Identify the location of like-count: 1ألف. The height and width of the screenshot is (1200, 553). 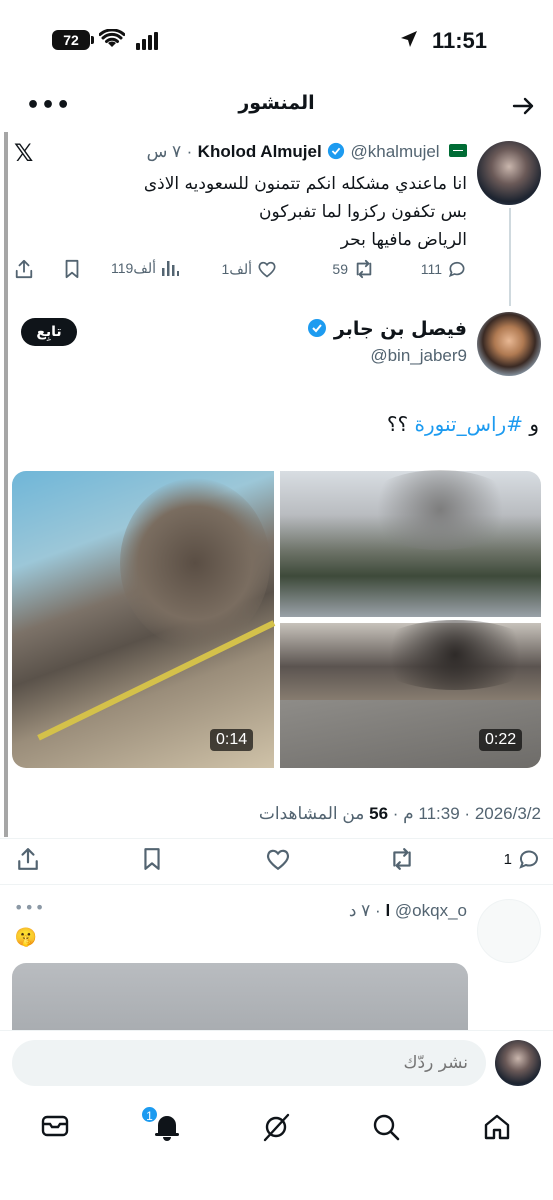
(236, 268).